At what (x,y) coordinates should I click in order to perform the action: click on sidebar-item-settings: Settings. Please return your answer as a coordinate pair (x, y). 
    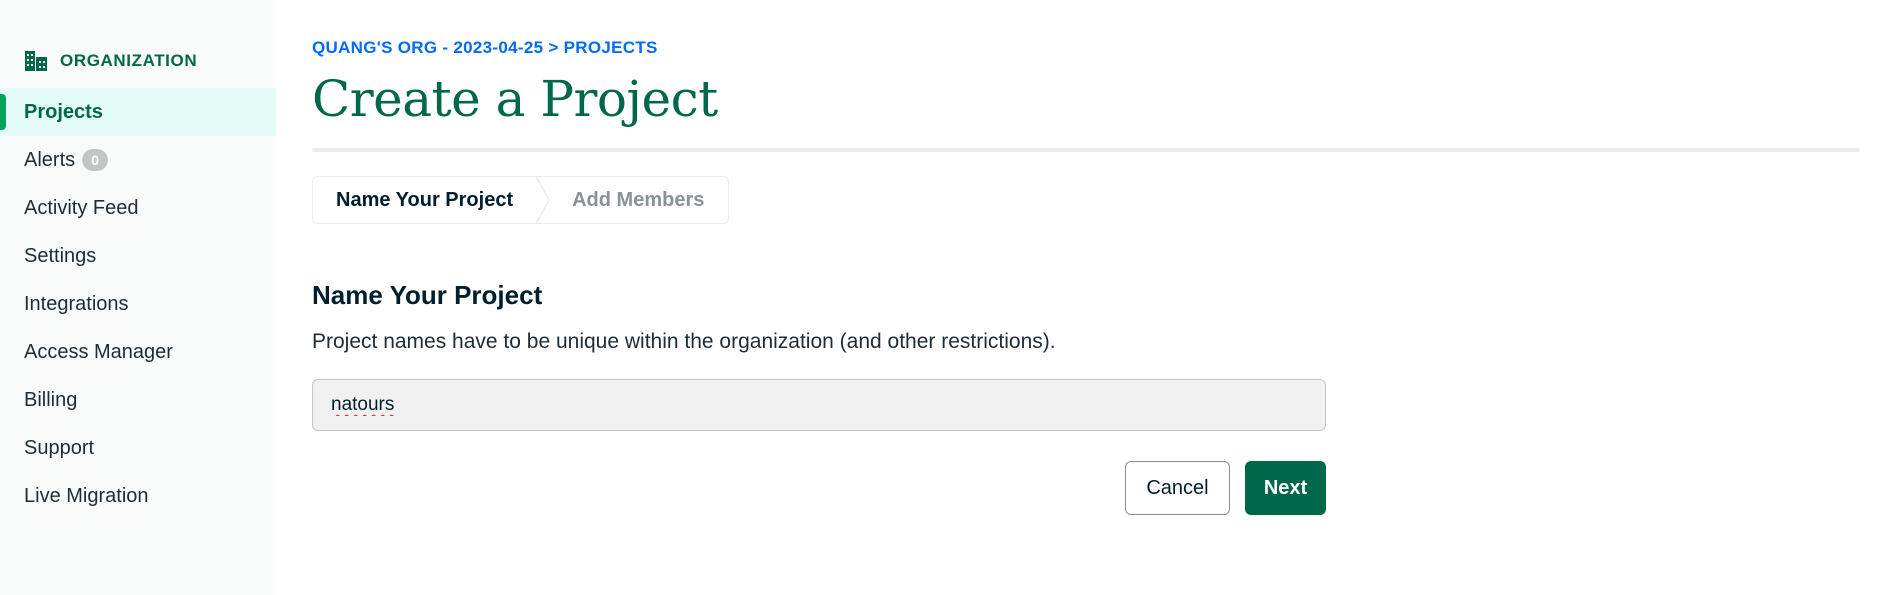
    Looking at the image, I should click on (138, 256).